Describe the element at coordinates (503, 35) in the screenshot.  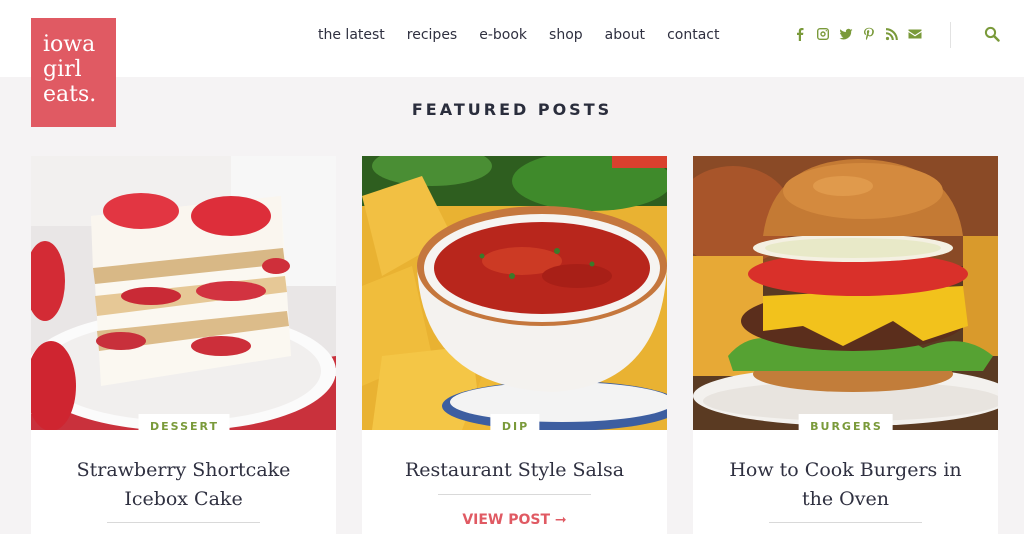
I see `nav-item-e-book: e-book` at that location.